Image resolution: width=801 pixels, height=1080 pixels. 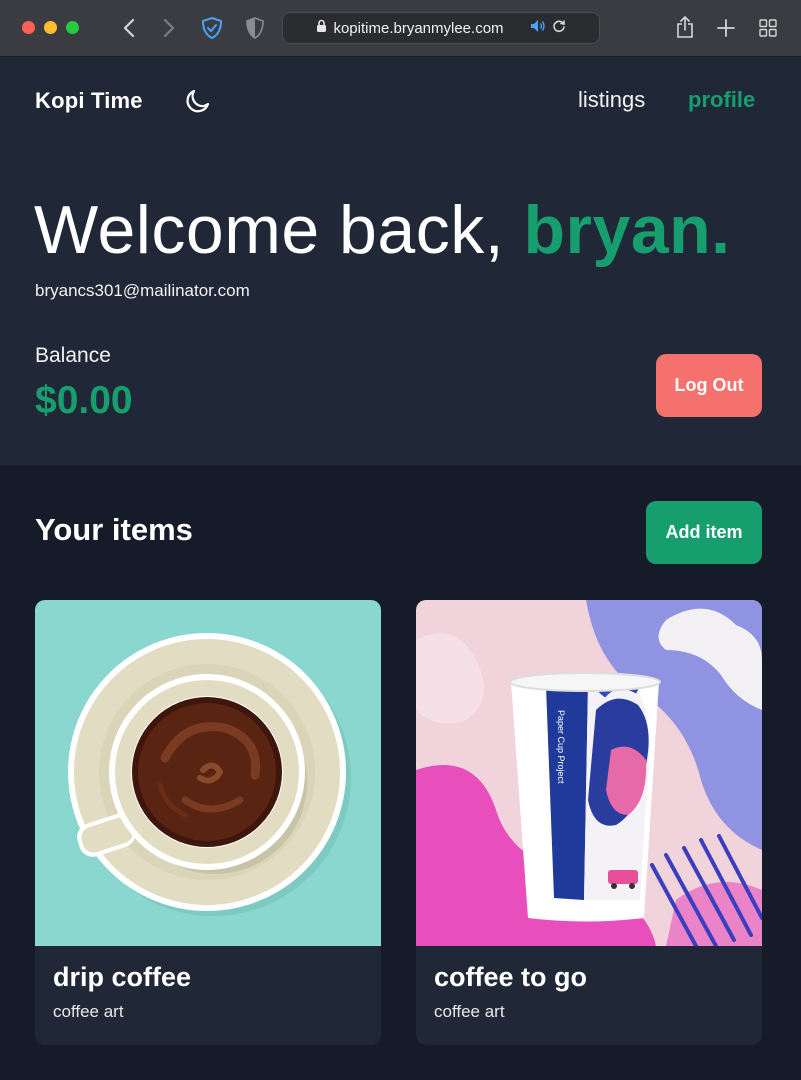 I want to click on balance-value: $0.00, so click(x=84, y=400).